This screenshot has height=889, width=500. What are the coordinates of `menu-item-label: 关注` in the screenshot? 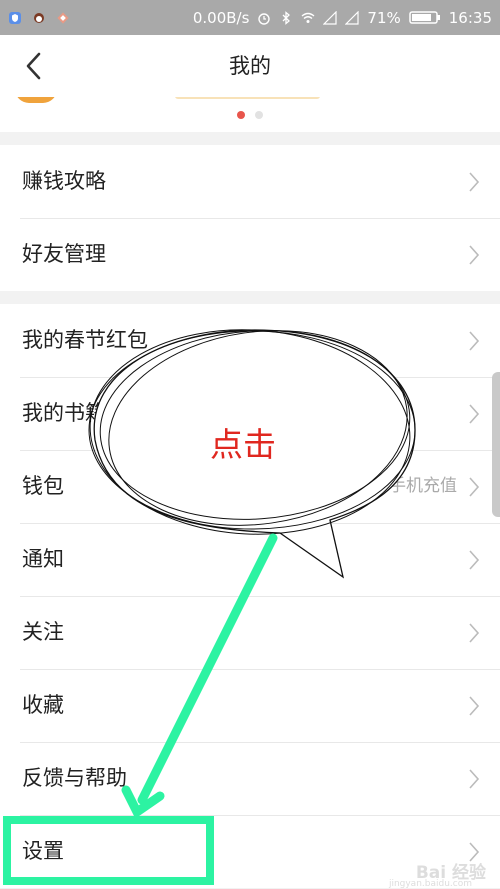 It's located at (43, 632).